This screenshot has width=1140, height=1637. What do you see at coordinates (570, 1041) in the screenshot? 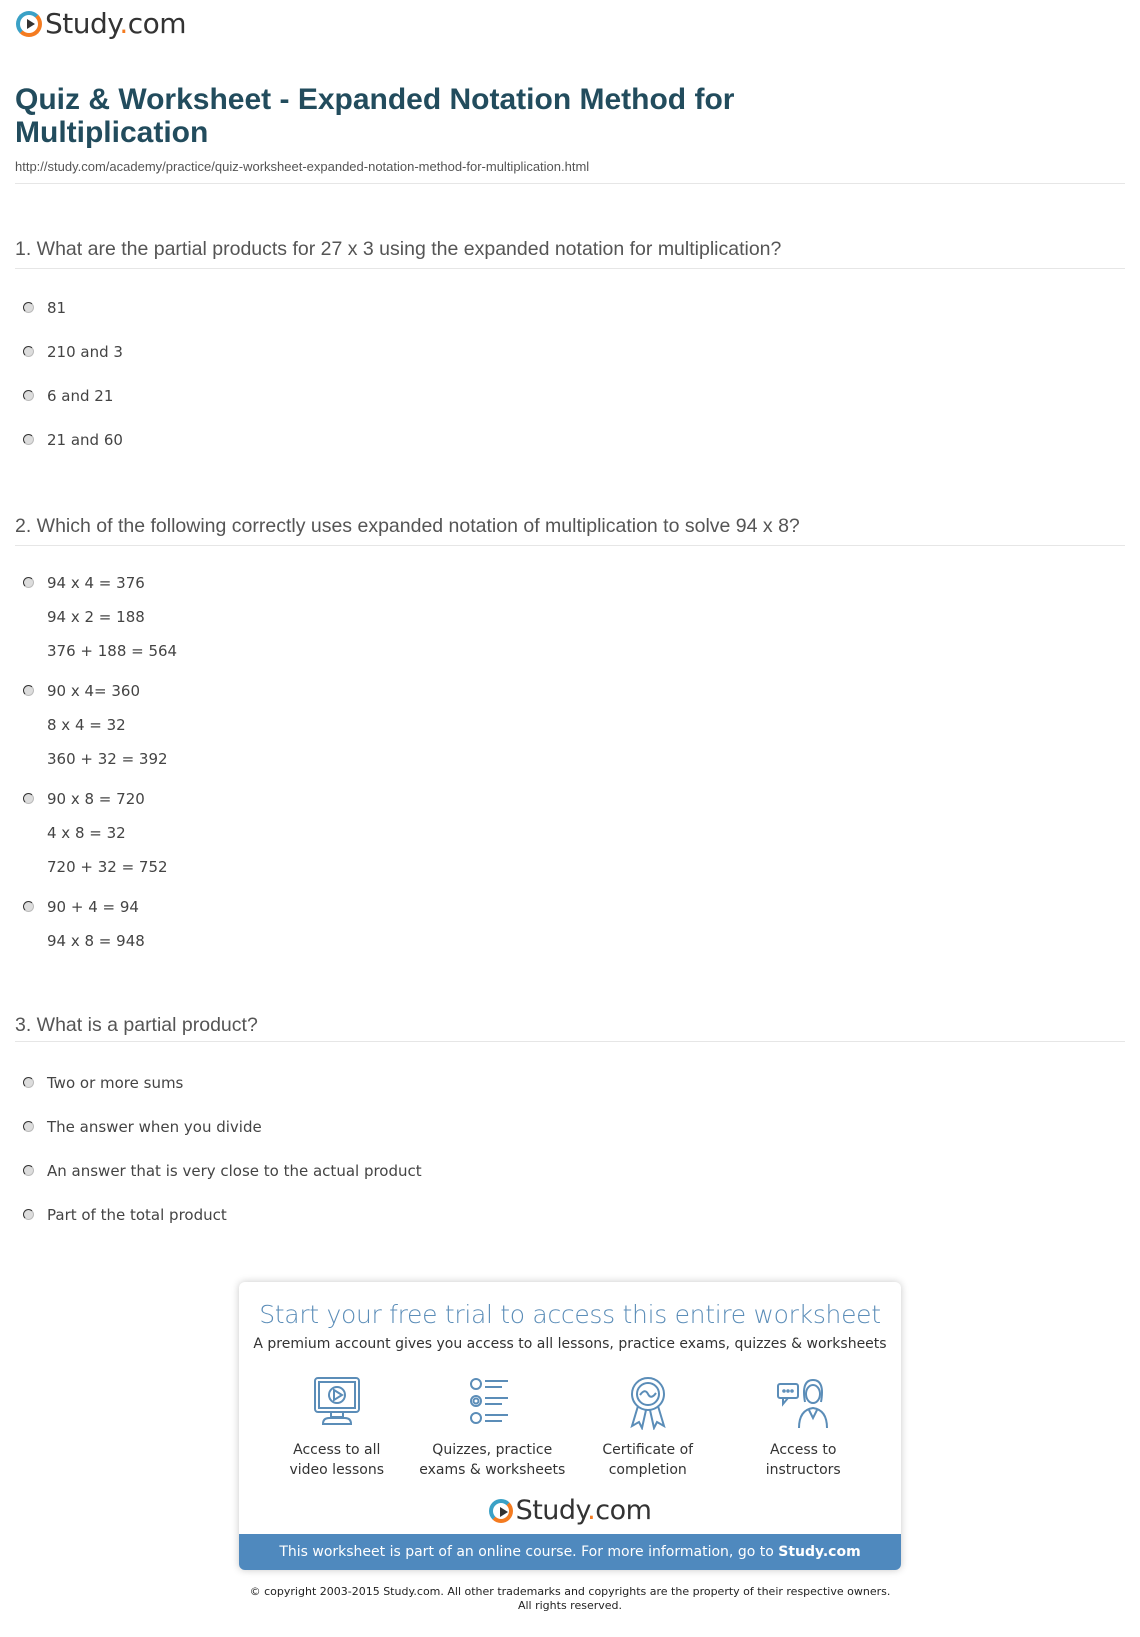
I see `question-3-divider` at bounding box center [570, 1041].